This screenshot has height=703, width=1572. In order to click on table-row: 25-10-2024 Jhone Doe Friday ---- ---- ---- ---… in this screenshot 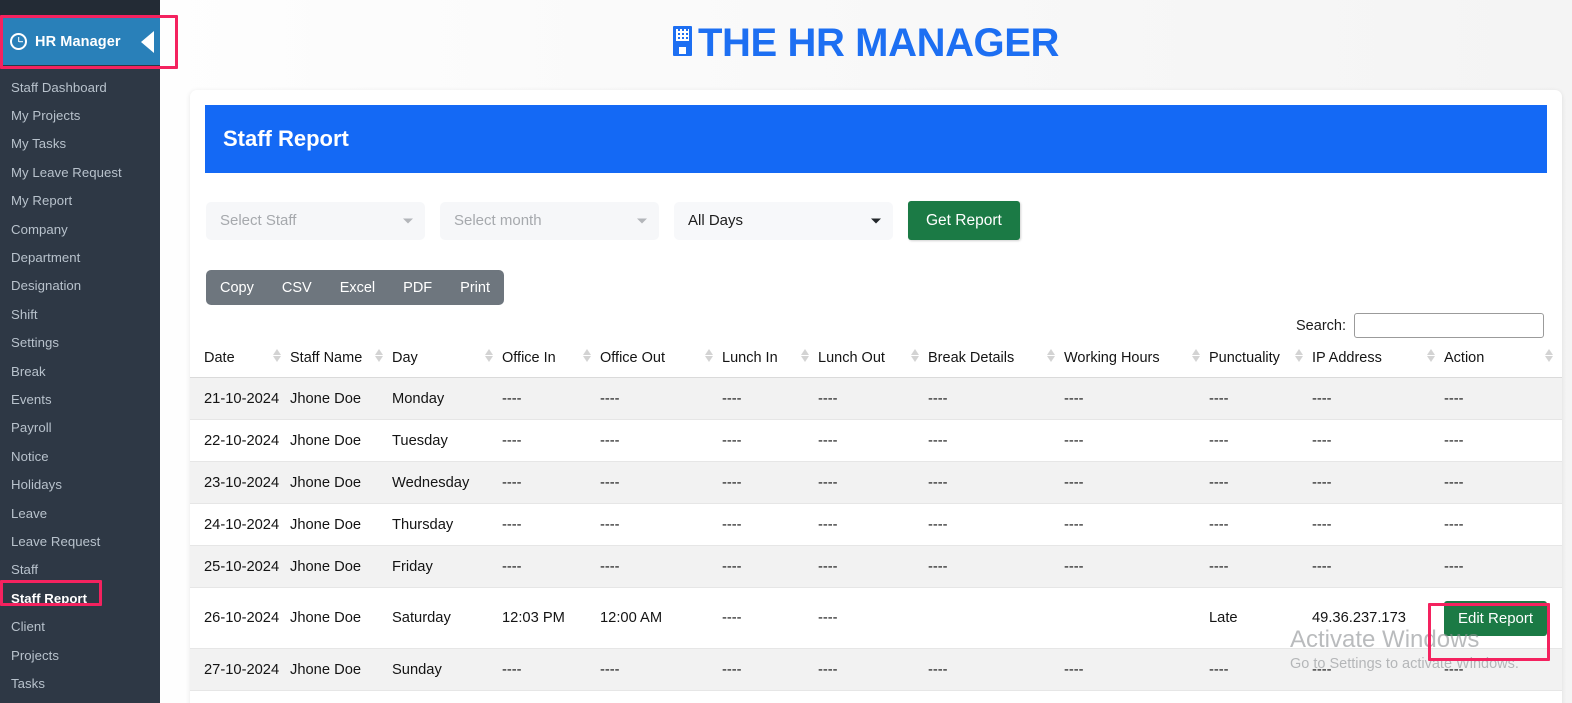, I will do `click(876, 566)`.